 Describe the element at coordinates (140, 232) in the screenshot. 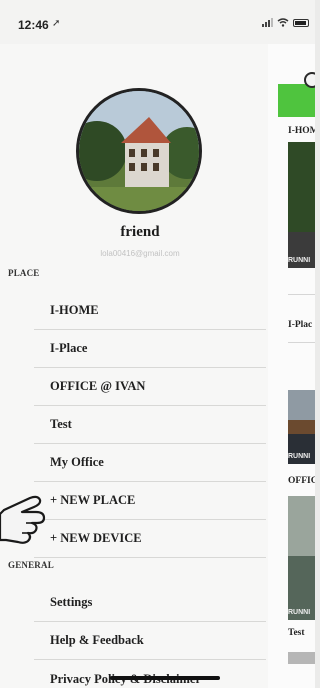

I see `profile-name: friend` at that location.